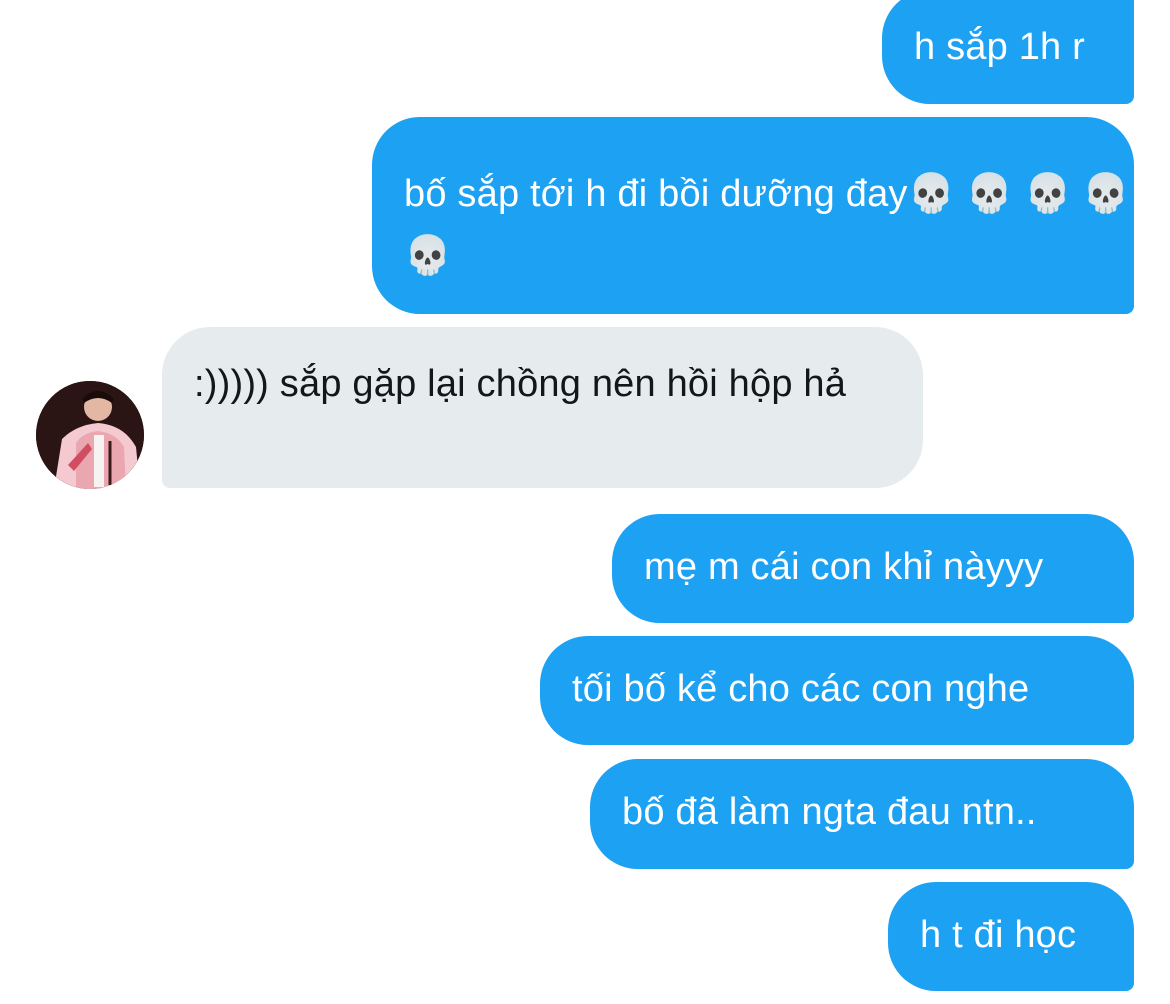 Image resolution: width=1170 pixels, height=1004 pixels. I want to click on message-bubble-outgoing: h sắp 1h r, so click(1008, 52).